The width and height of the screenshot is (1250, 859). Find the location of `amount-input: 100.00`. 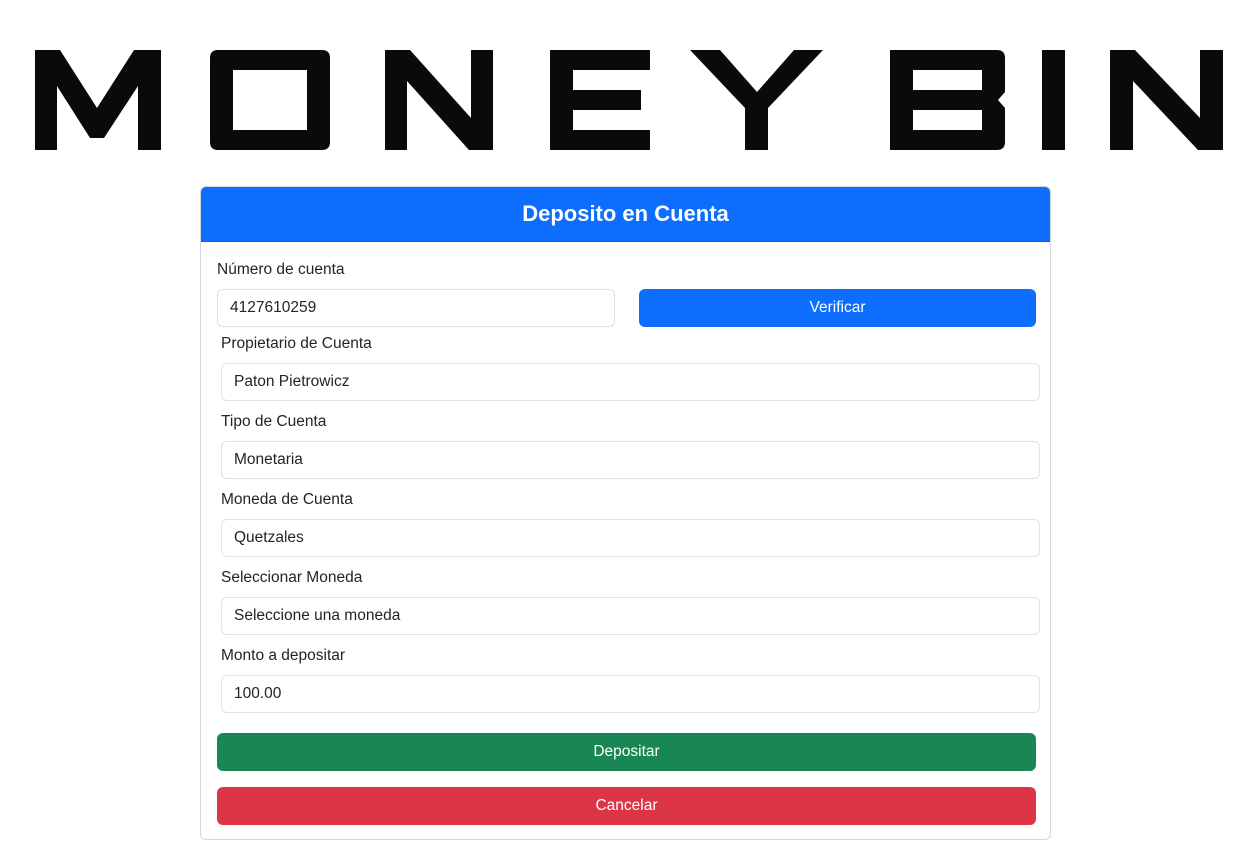

amount-input: 100.00 is located at coordinates (630, 694).